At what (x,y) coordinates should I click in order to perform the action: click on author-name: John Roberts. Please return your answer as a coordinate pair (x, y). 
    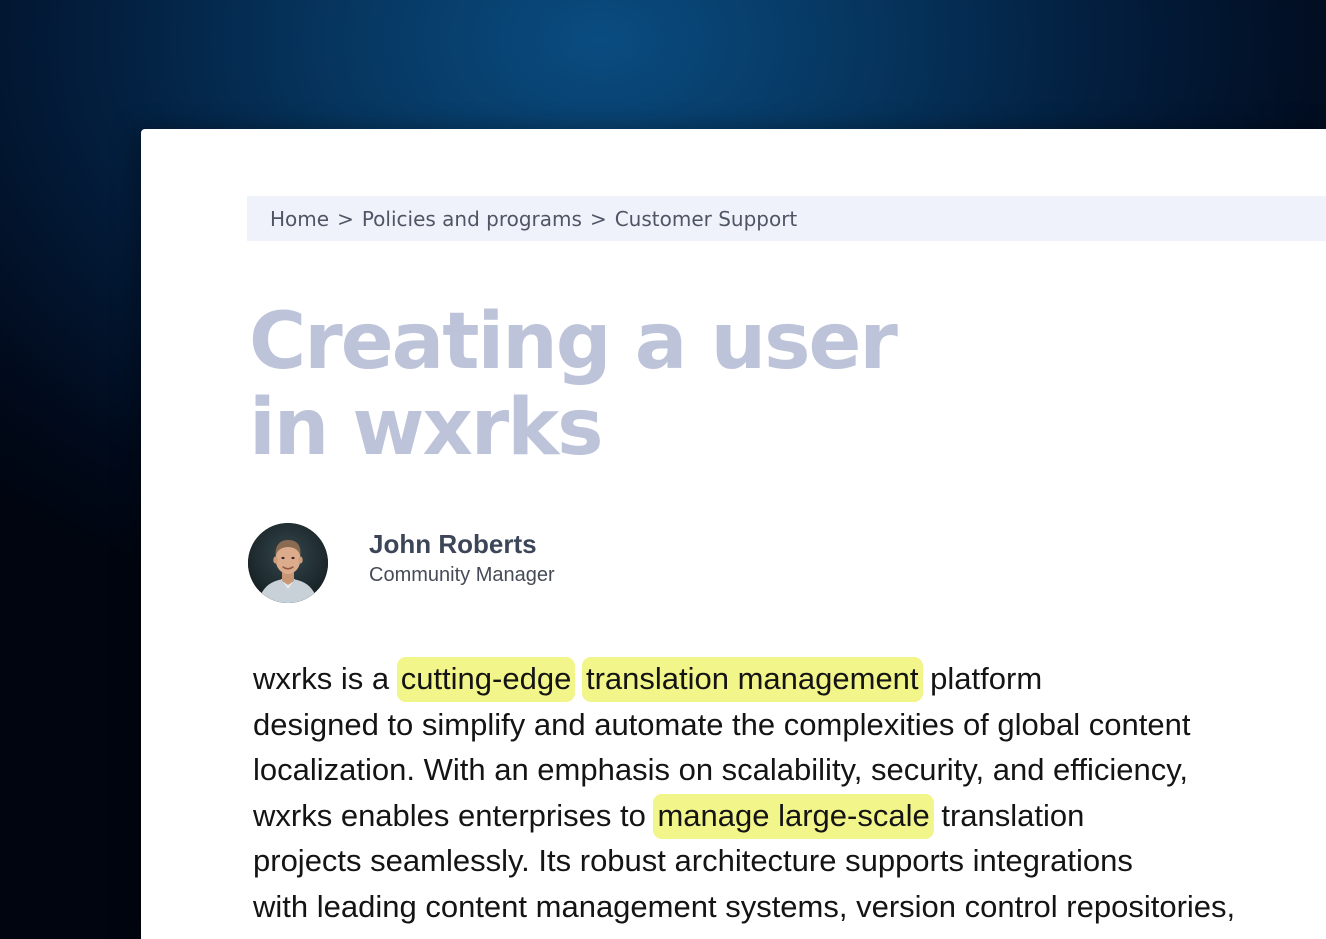
    Looking at the image, I should click on (462, 544).